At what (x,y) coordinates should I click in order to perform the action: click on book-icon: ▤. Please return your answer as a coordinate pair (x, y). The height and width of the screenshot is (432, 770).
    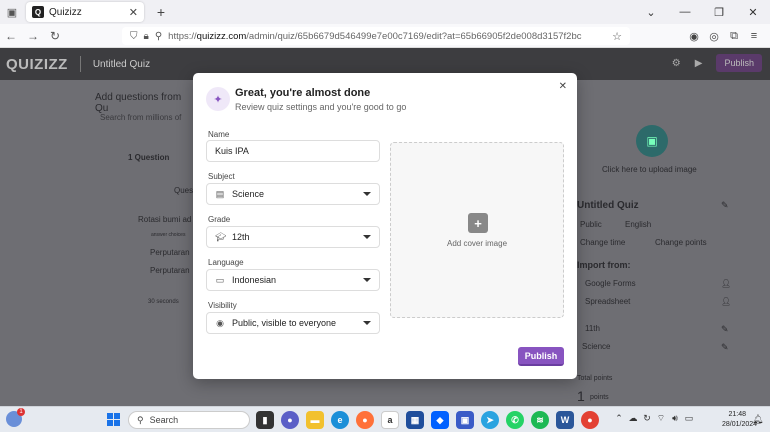
    Looking at the image, I should click on (220, 193).